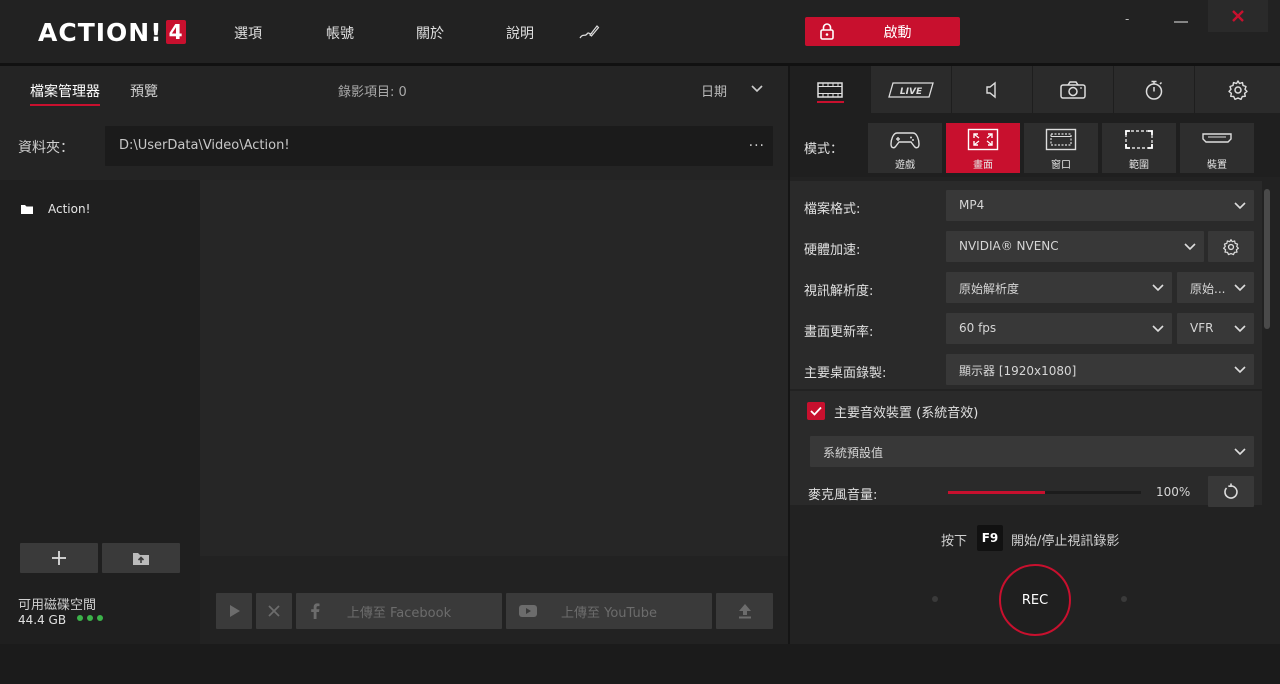 This screenshot has width=1280, height=684. I want to click on start-button-label: 啟動, so click(897, 32).